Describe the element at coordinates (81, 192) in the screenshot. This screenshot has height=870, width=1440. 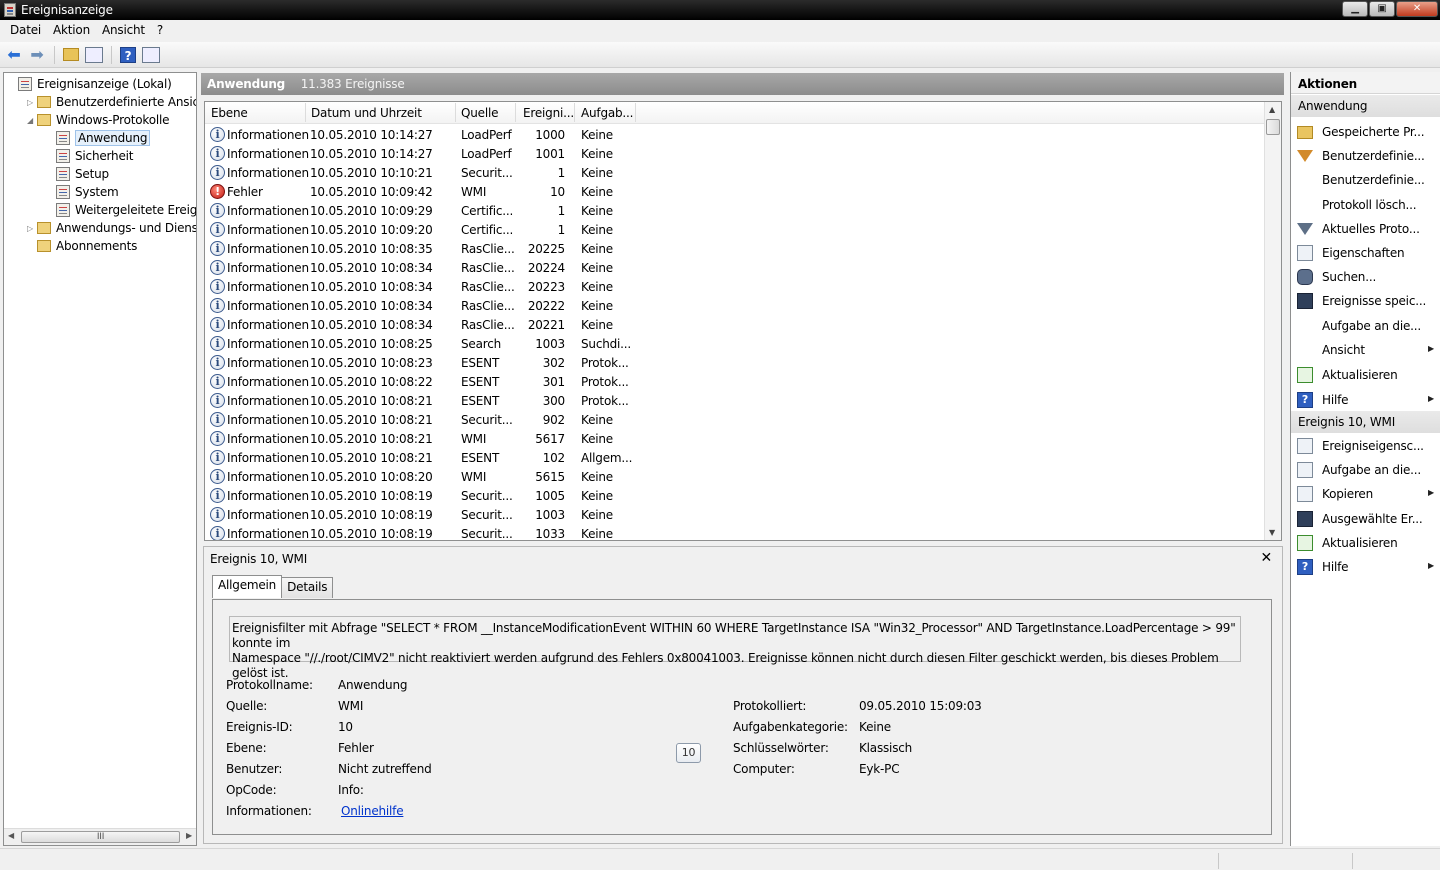
I see `tree-item: System` at that location.